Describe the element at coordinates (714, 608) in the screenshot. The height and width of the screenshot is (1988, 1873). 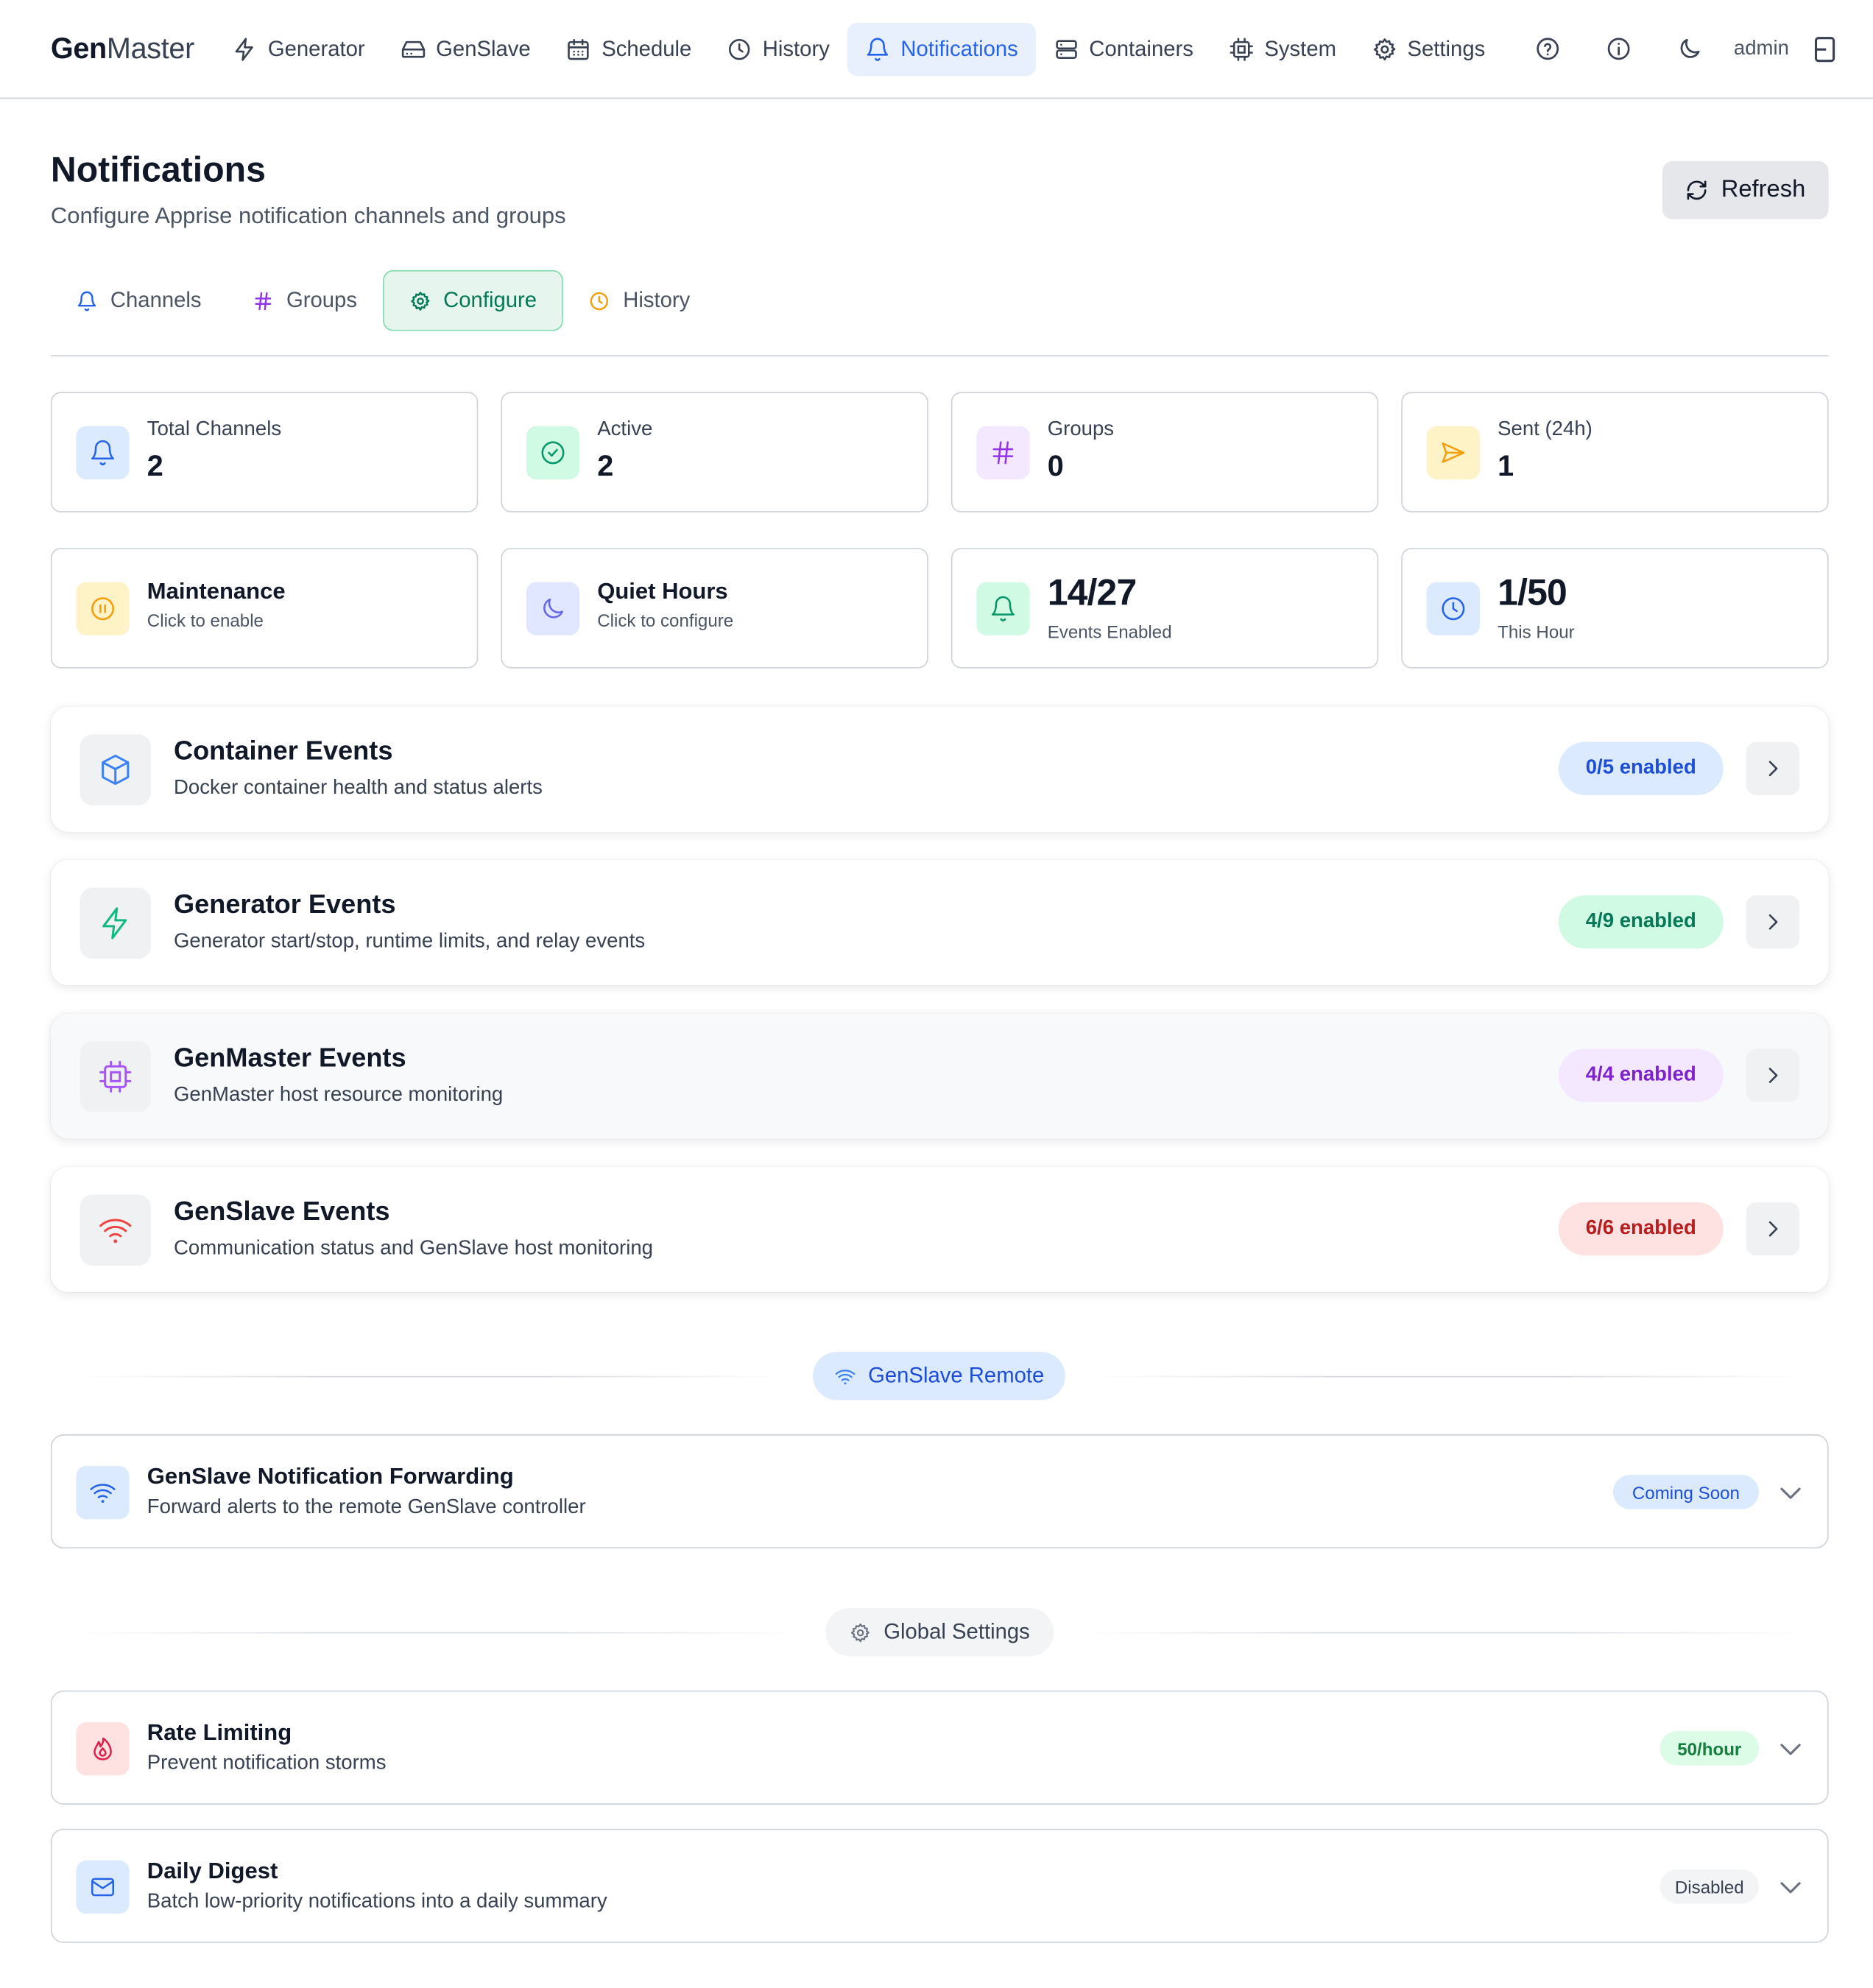
I see `quiet-hours-card: Quiet Hours Click to configure` at that location.